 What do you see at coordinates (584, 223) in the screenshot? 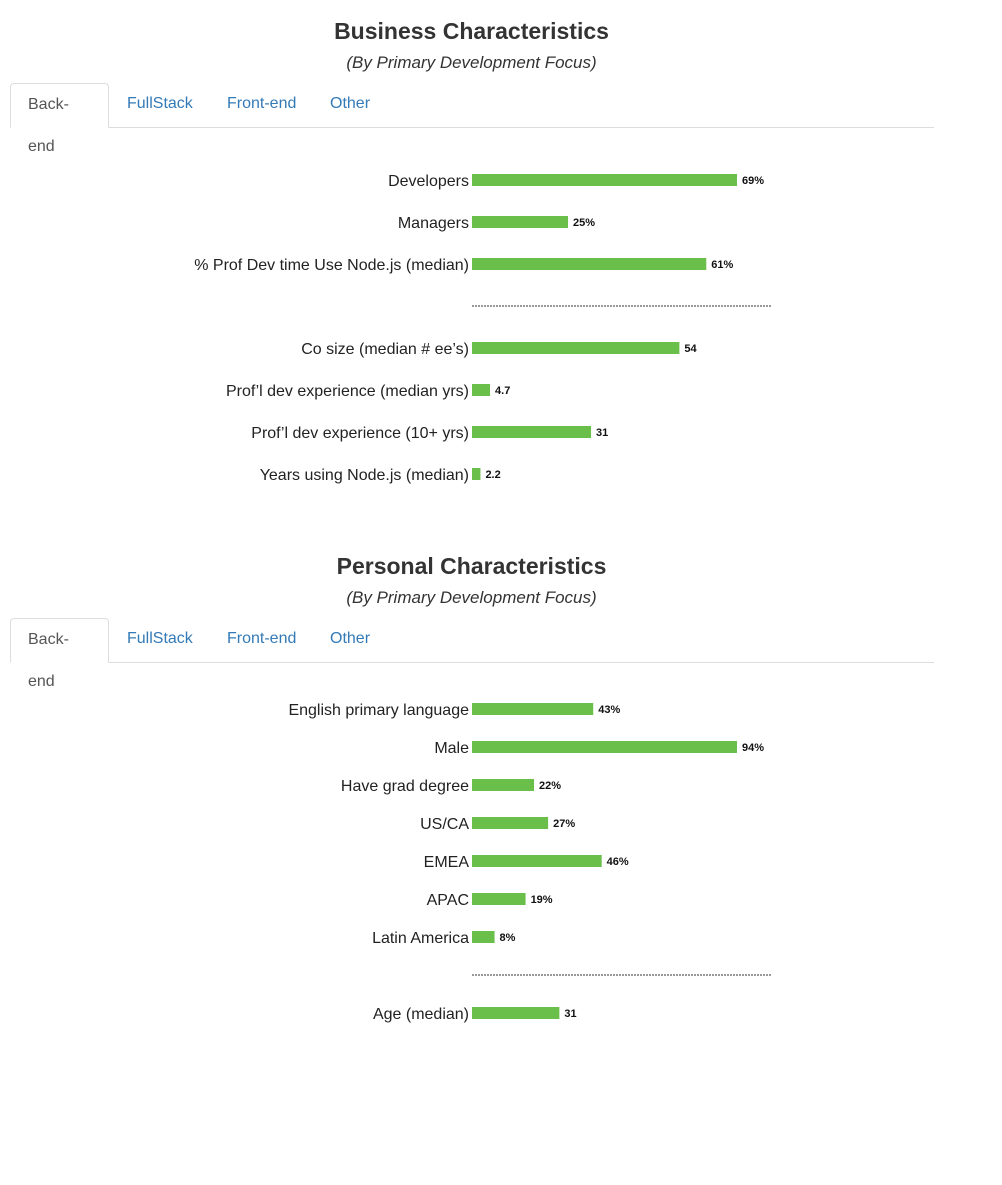
I see `data-label: 25%` at bounding box center [584, 223].